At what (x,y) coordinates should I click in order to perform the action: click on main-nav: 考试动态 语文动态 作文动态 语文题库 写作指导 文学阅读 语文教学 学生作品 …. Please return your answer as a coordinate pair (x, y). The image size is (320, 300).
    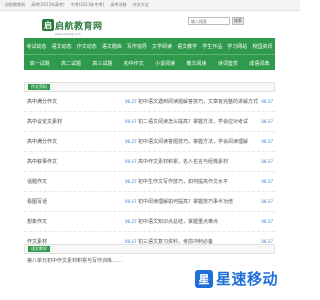
    Looking at the image, I should click on (149, 54).